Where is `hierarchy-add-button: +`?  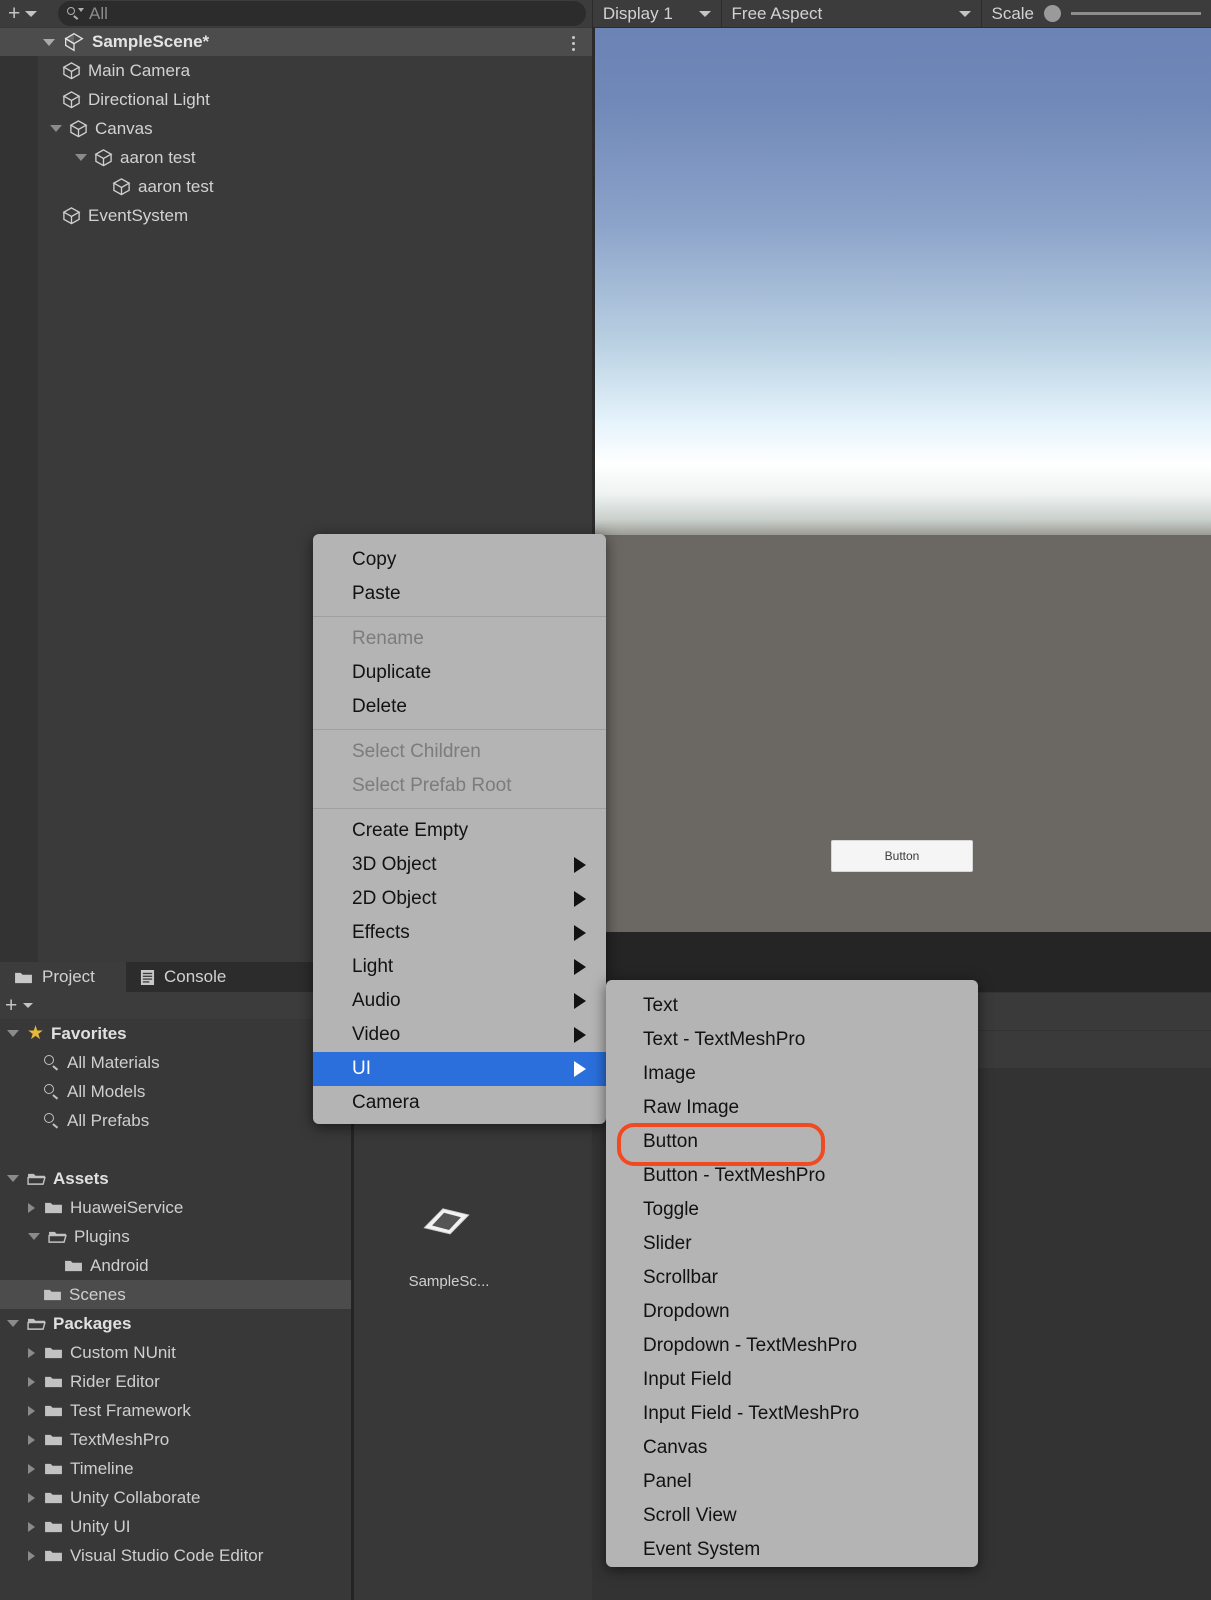 hierarchy-add-button: + is located at coordinates (27, 13).